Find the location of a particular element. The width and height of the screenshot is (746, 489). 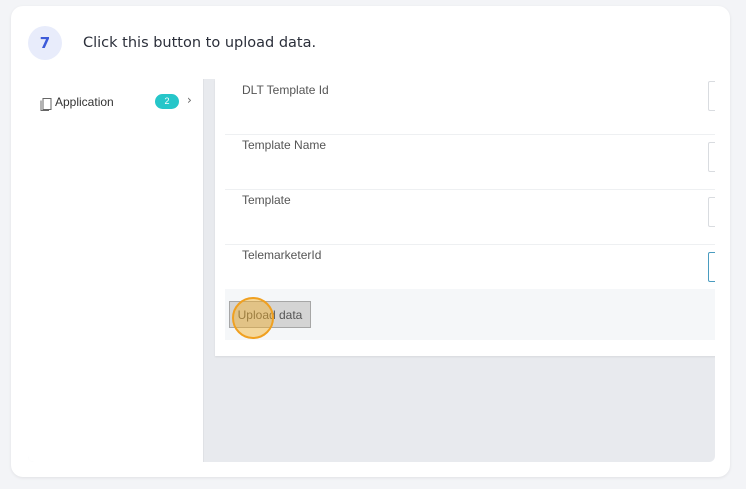

field-row-telemarketer-id: TelemarketerId N is located at coordinates (470, 266).